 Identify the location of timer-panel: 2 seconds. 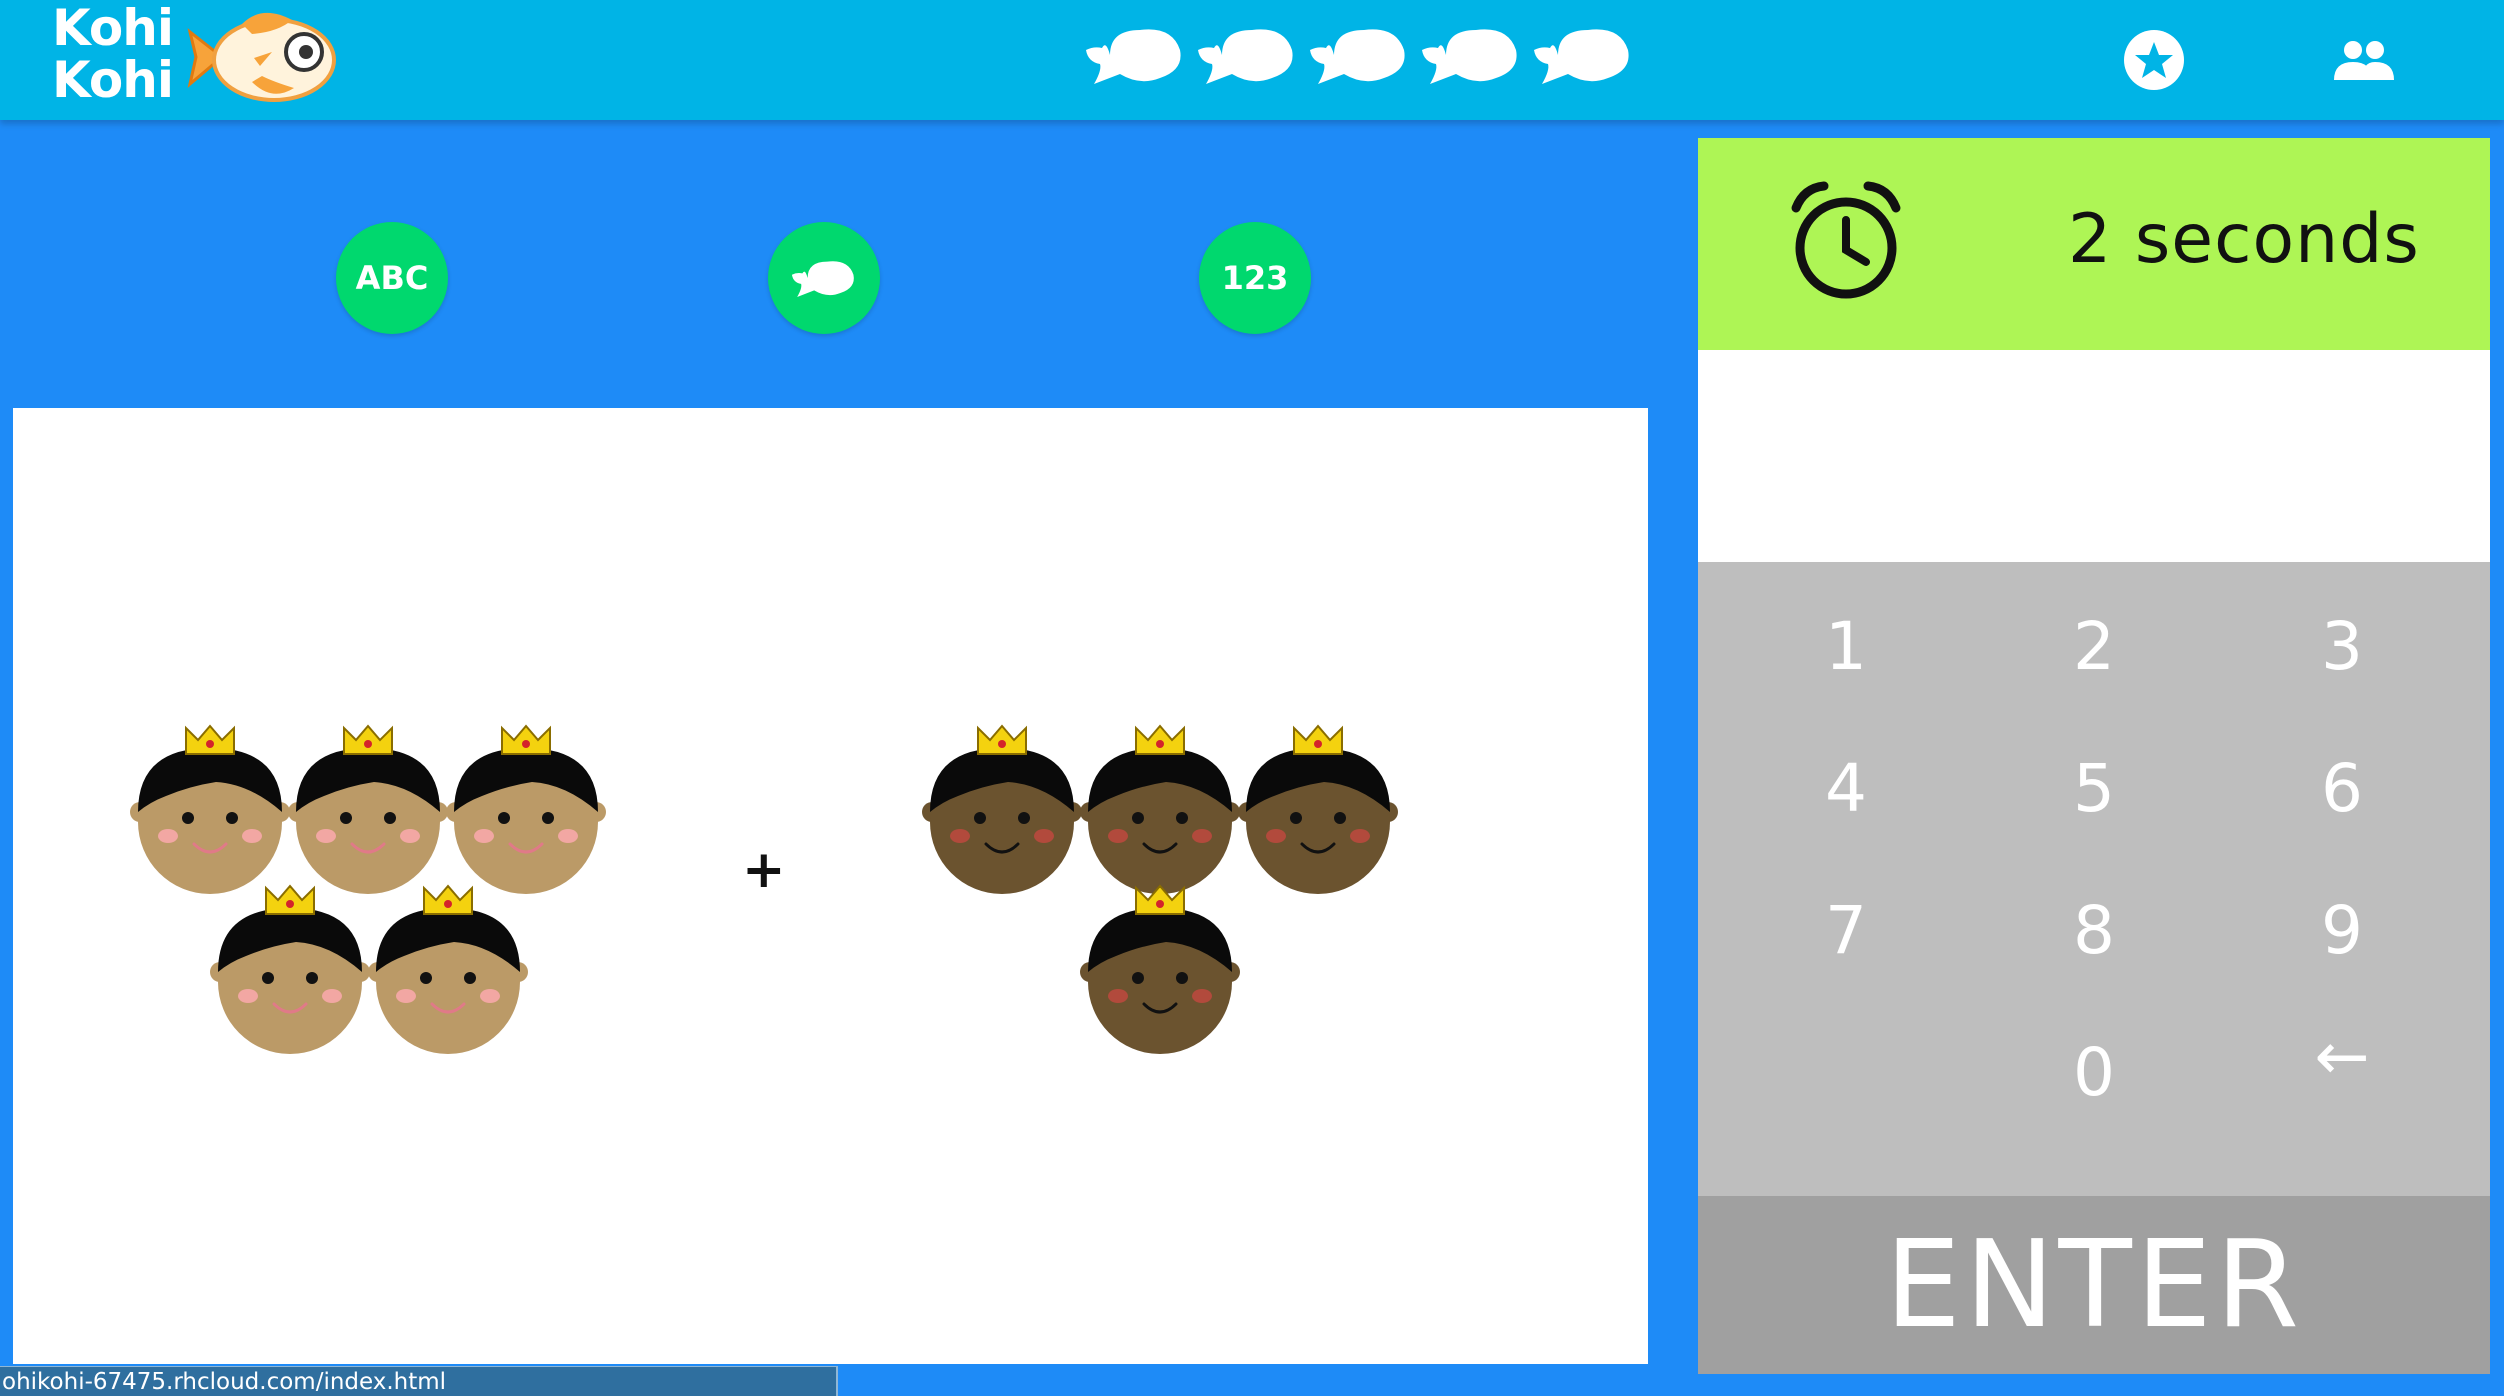
(2094, 244).